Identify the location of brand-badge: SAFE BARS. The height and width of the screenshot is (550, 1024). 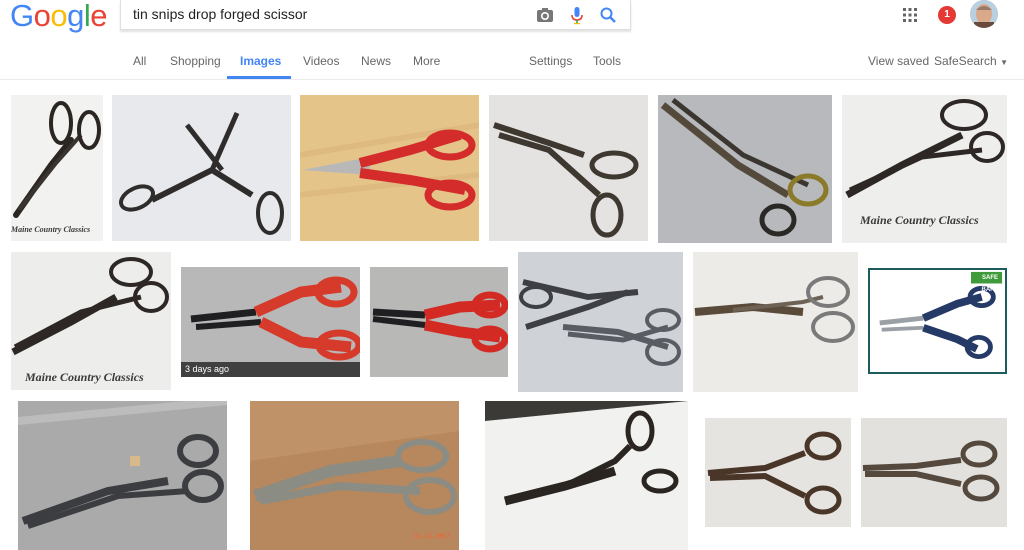
(990, 284).